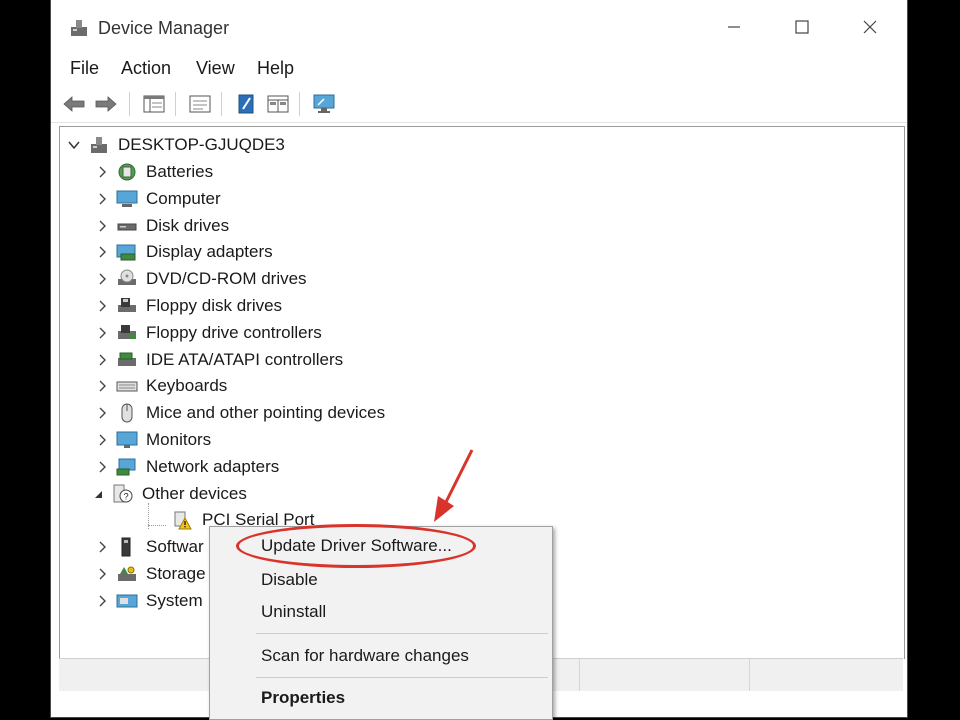 Image resolution: width=960 pixels, height=720 pixels. Describe the element at coordinates (179, 439) in the screenshot. I see `tree-item-label: Monitors` at that location.